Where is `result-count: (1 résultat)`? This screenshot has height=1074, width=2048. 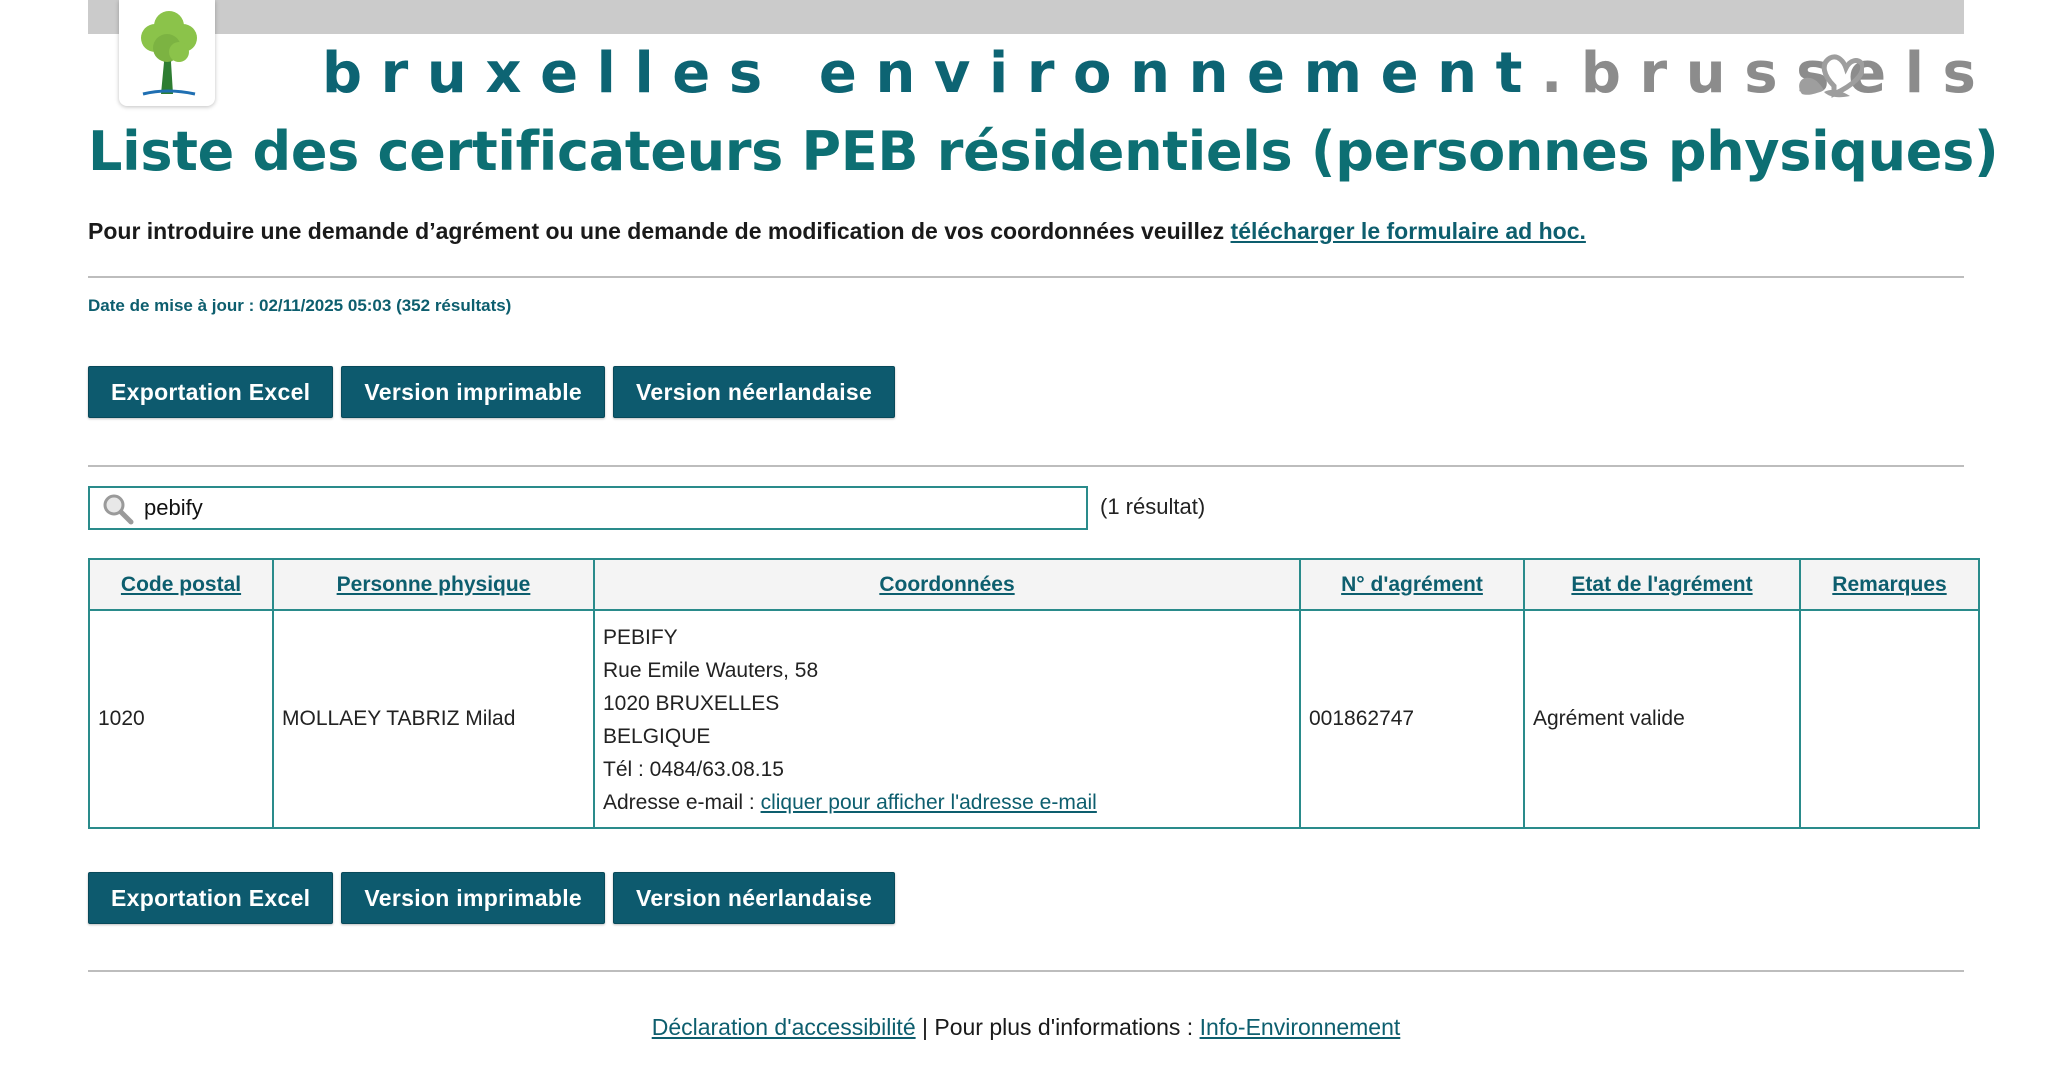
result-count: (1 résultat) is located at coordinates (1153, 506).